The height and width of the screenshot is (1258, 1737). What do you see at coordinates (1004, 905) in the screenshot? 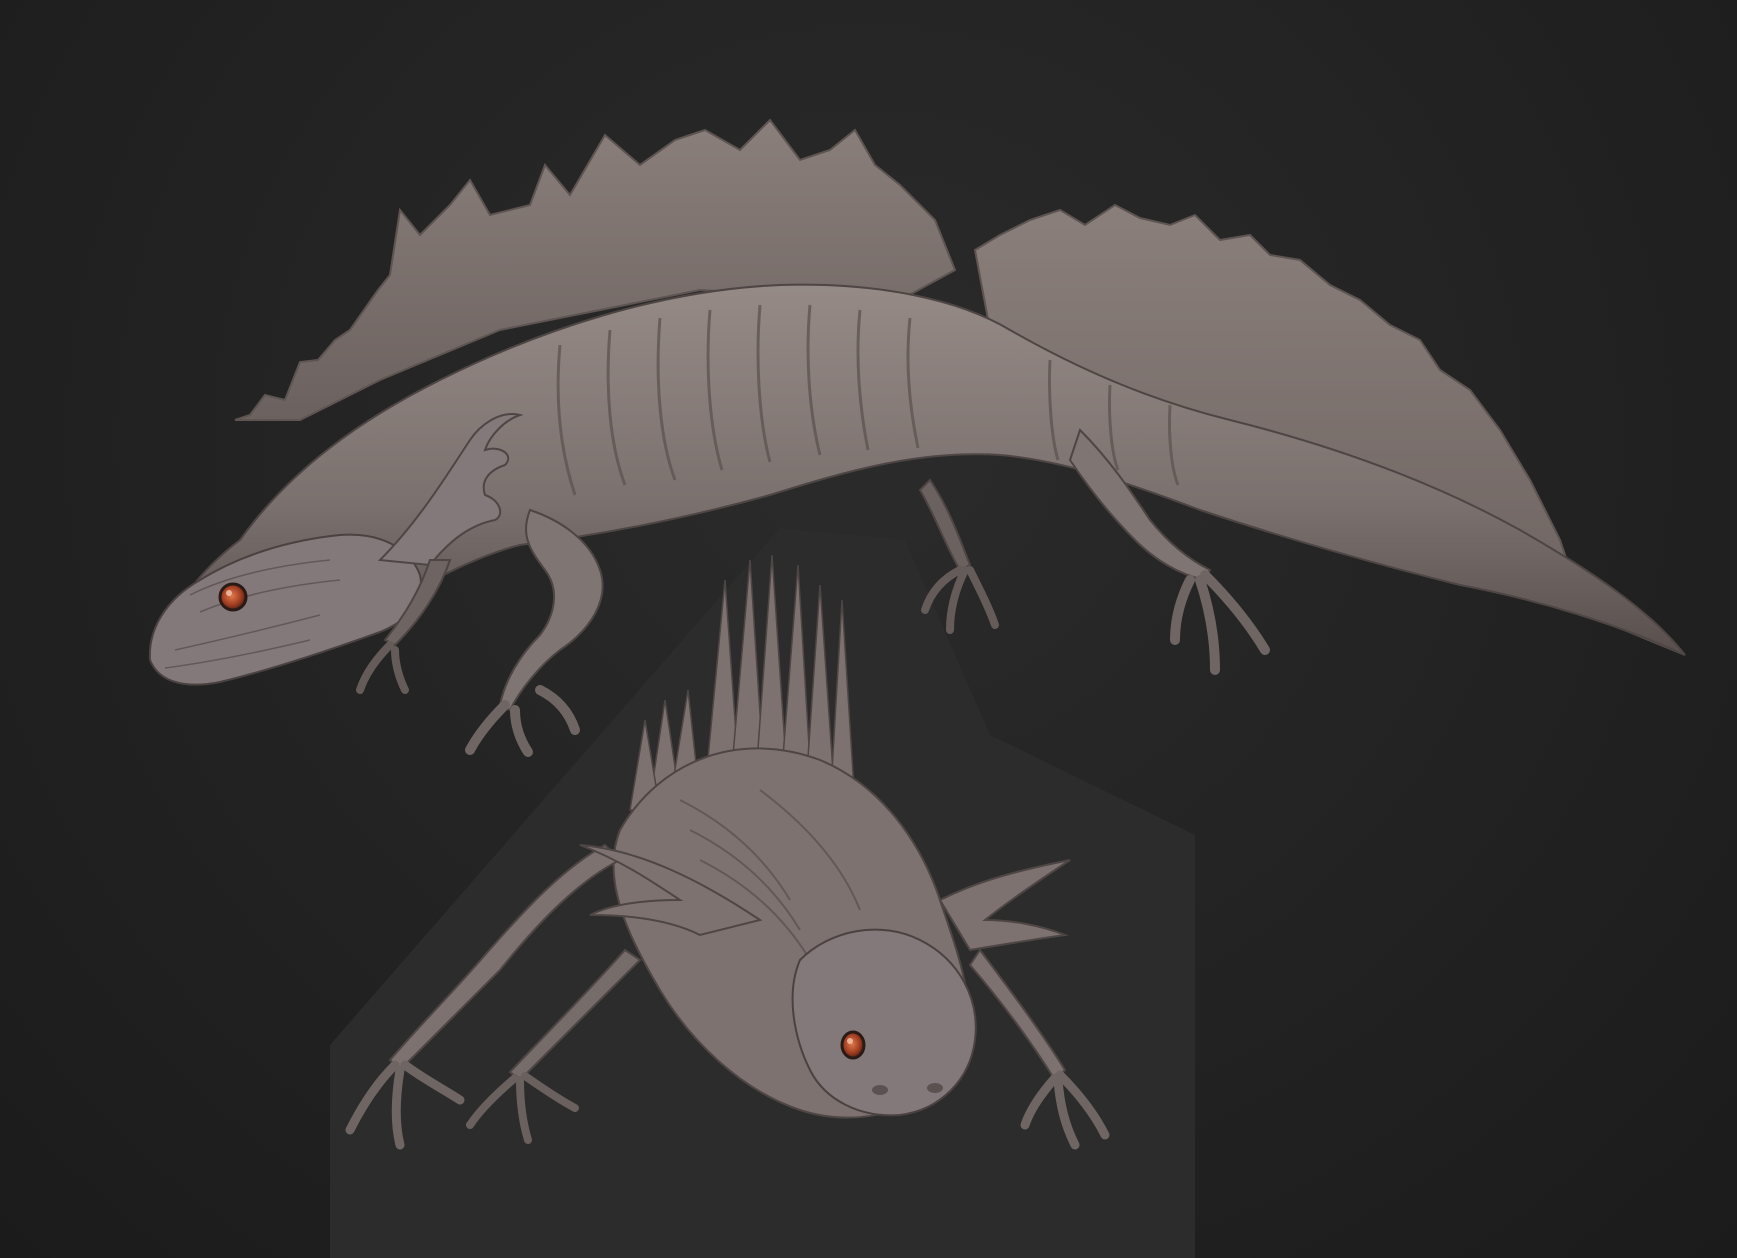
I see `front-gill-right` at bounding box center [1004, 905].